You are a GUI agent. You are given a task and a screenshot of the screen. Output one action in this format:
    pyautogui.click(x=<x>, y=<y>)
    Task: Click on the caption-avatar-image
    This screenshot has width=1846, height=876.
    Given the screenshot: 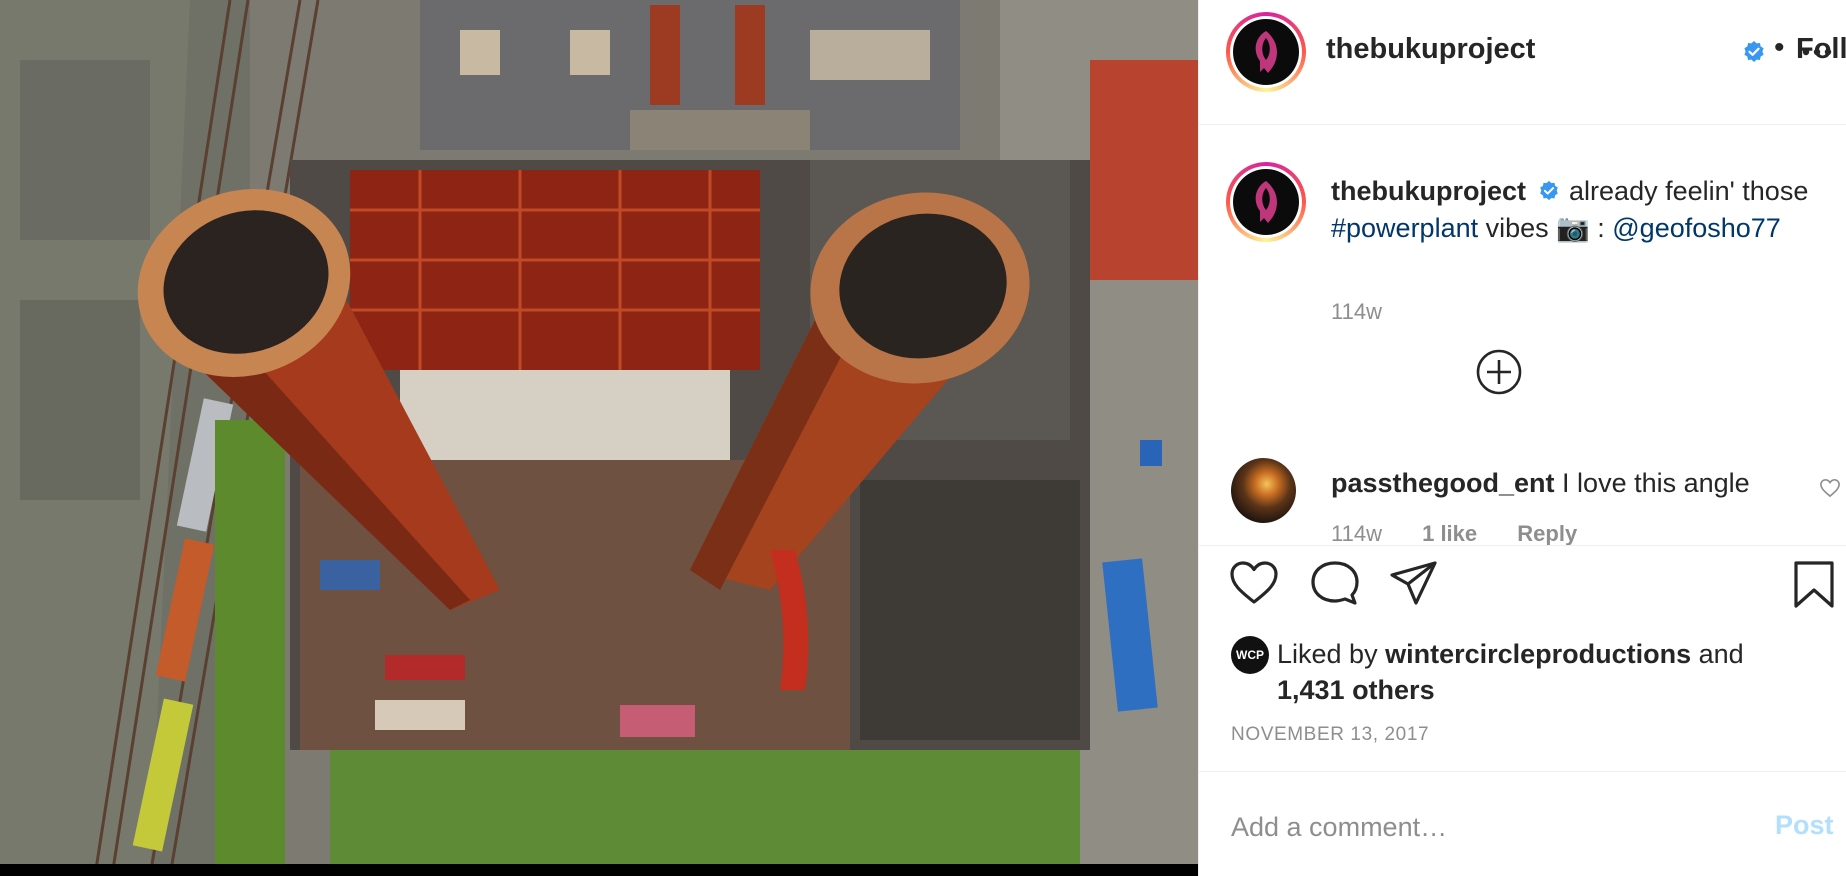 What is the action you would take?
    pyautogui.click(x=1266, y=202)
    